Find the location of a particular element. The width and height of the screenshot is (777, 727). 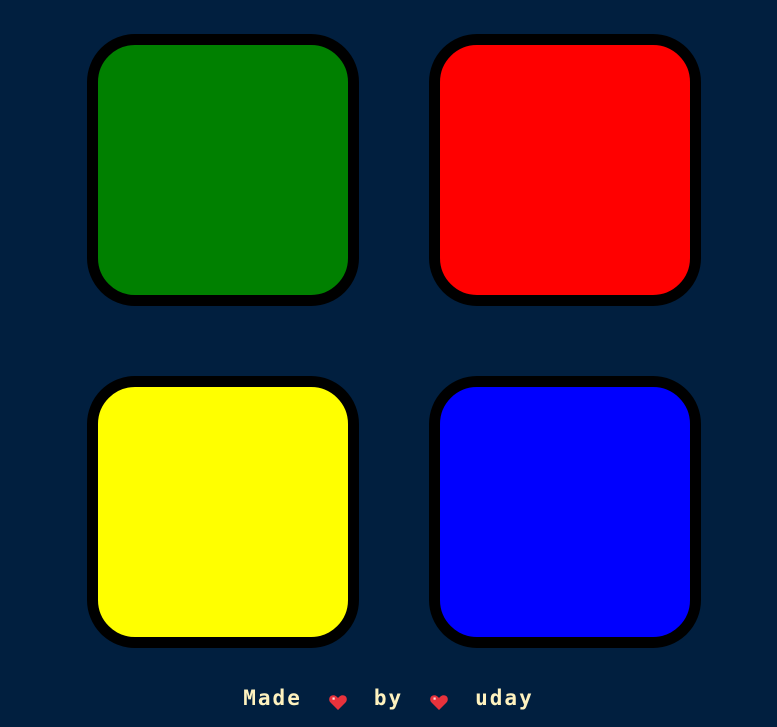

red-pad-button is located at coordinates (565, 170).